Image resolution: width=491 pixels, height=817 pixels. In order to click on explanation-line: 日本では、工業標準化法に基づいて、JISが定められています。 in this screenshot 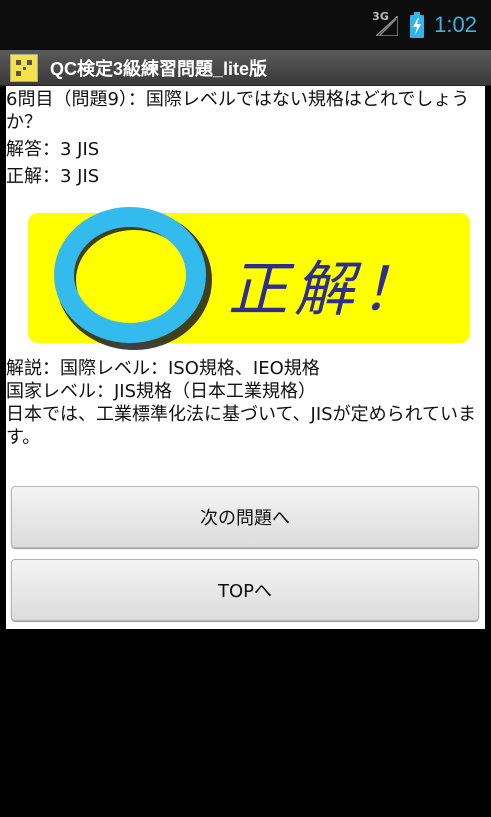, I will do `click(241, 426)`.